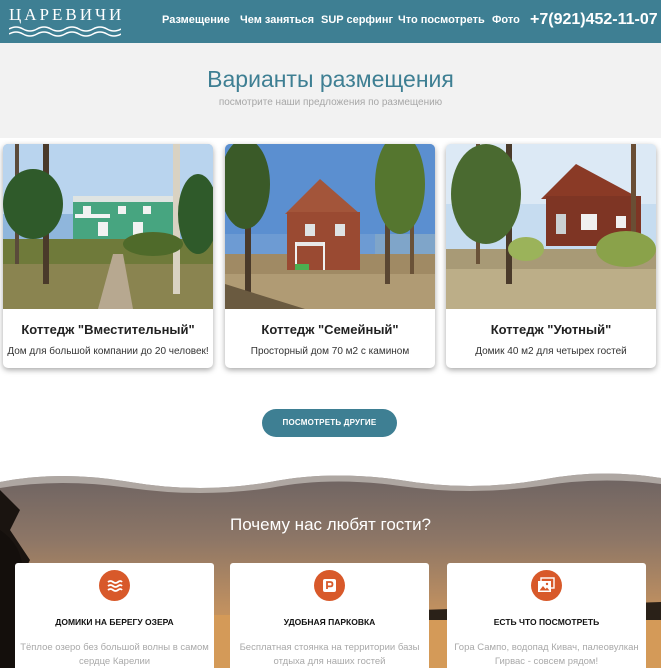  I want to click on see-more-button: ПОСМОТРЕТЬ ДРУГИЕ, so click(329, 423).